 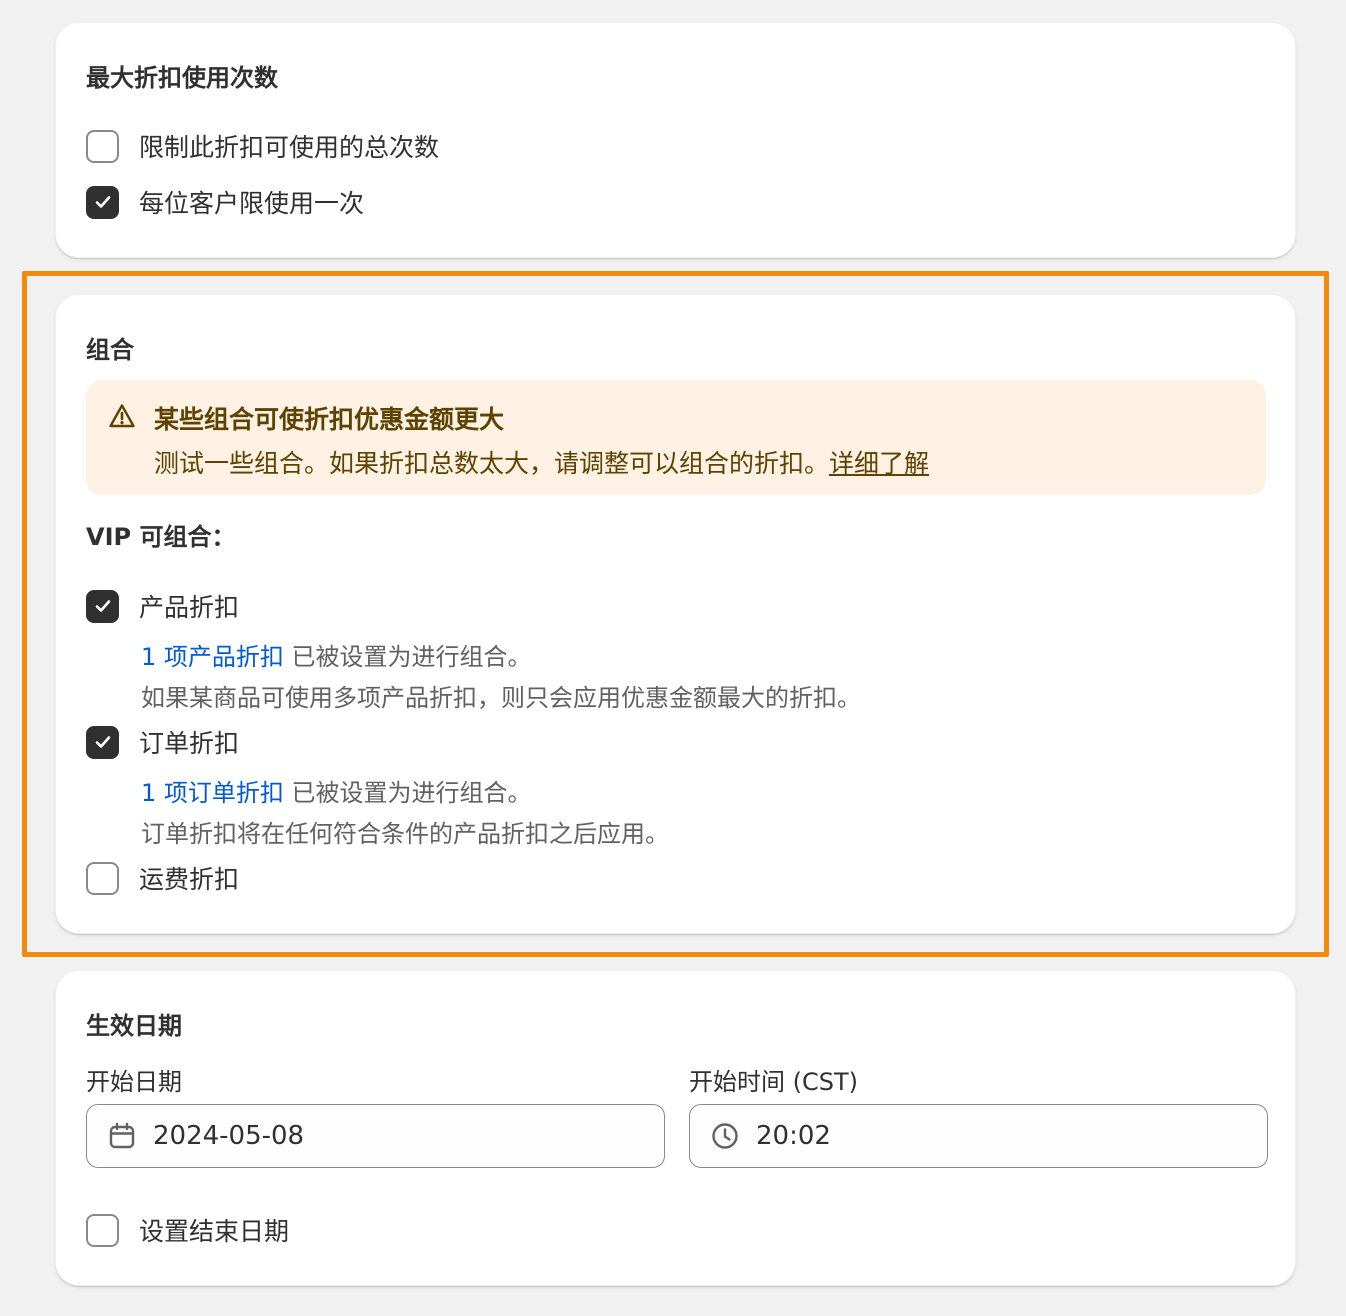 What do you see at coordinates (978, 1136) in the screenshot?
I see `start-time-input: 20:02` at bounding box center [978, 1136].